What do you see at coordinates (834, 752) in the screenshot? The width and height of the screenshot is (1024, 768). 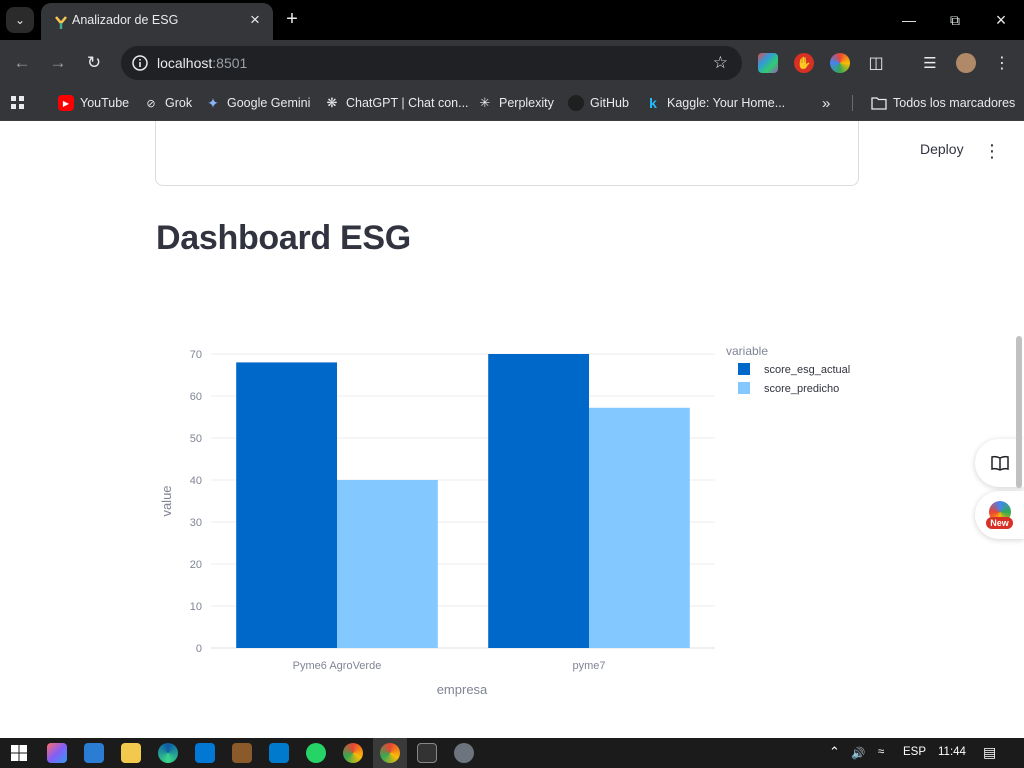 I see `show-hidden-icons-chevron-icon: ⌃` at bounding box center [834, 752].